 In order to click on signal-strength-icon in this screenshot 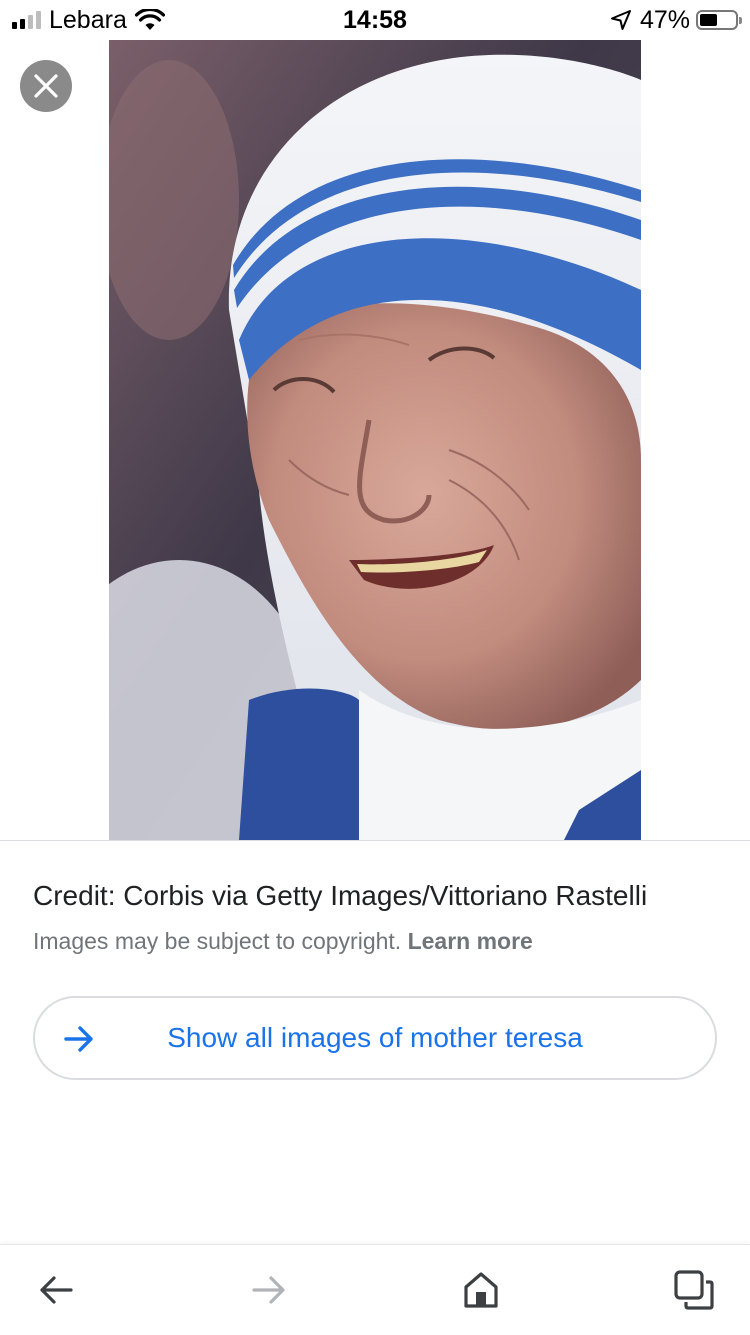, I will do `click(26, 20)`.